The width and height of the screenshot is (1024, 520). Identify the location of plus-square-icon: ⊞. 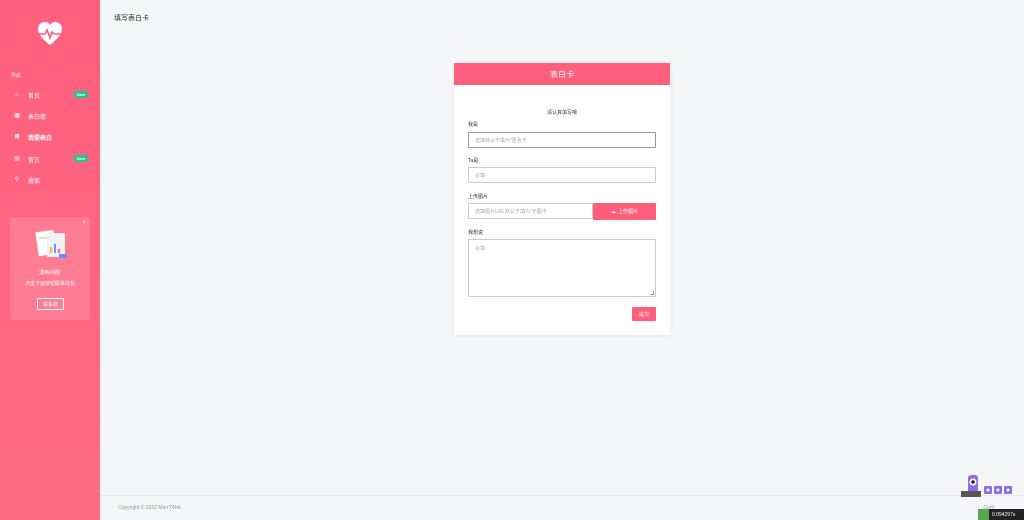
(17, 137).